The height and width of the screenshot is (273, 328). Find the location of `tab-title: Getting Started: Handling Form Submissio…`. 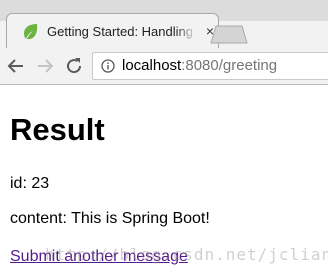

tab-title: Getting Started: Handling Form Submissio… is located at coordinates (122, 32).